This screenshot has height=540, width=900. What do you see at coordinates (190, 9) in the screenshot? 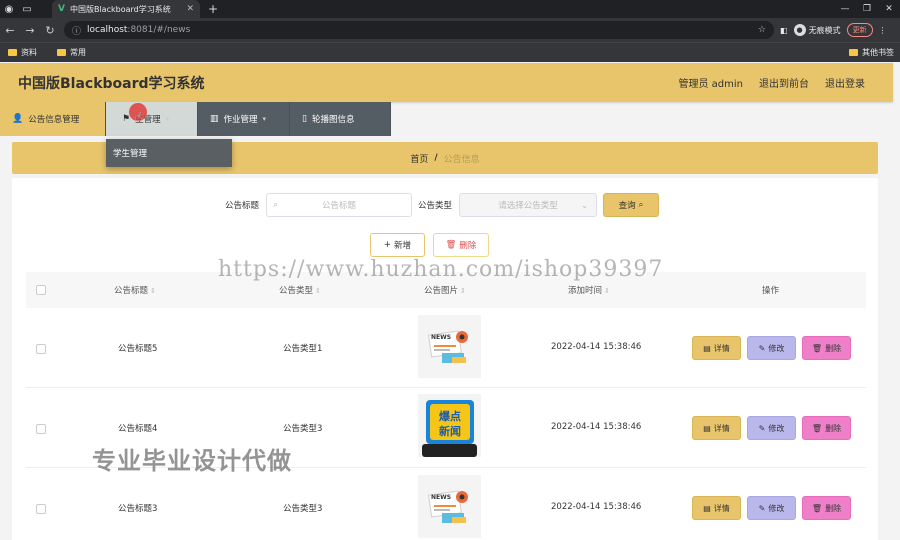
I see `close-tab-icon: ✕` at bounding box center [190, 9].